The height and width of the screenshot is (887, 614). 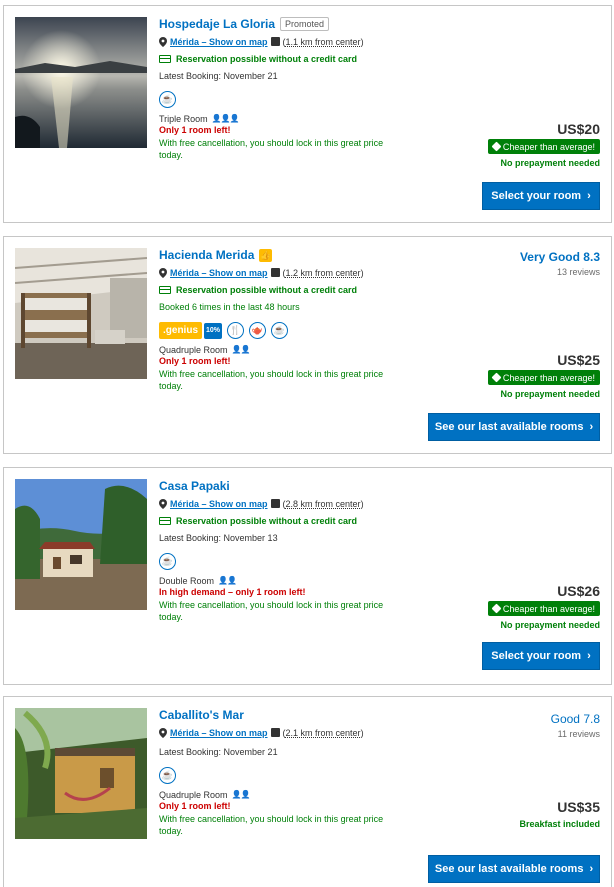 I want to click on restaurant-icon: 🍴, so click(x=236, y=330).